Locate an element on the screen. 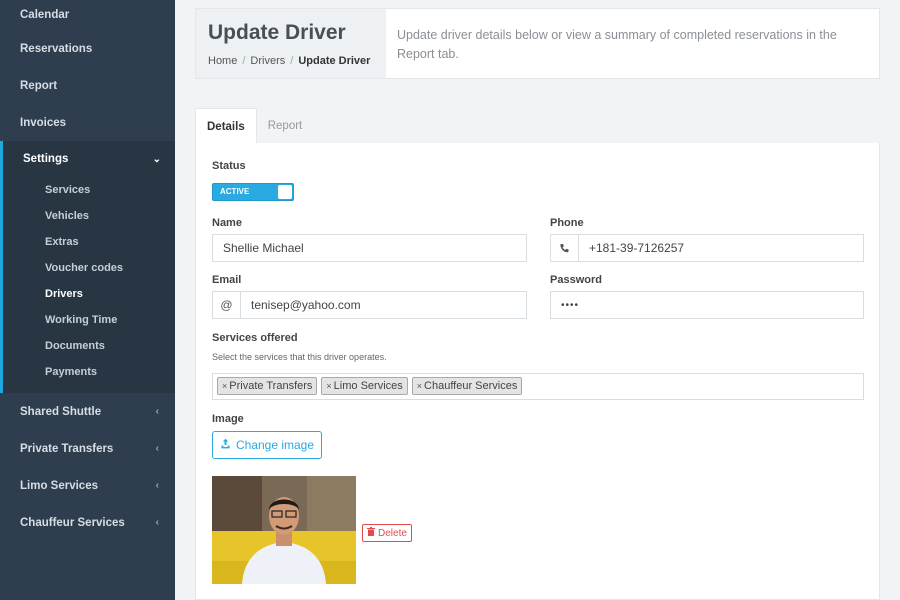 The width and height of the screenshot is (900, 600). status-toggle: ACTIVE is located at coordinates (253, 192).